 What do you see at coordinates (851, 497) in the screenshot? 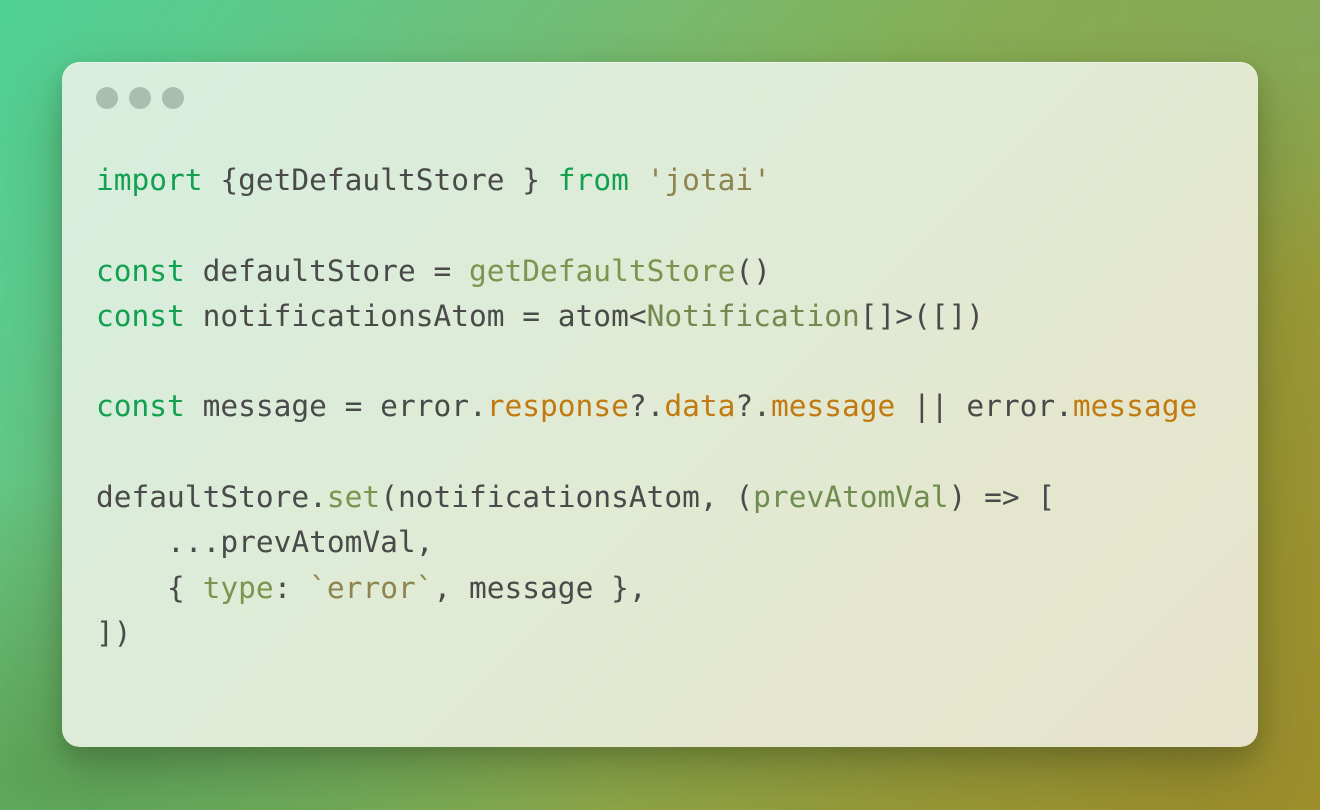
I see `code-token-param: prevAtomVal` at bounding box center [851, 497].